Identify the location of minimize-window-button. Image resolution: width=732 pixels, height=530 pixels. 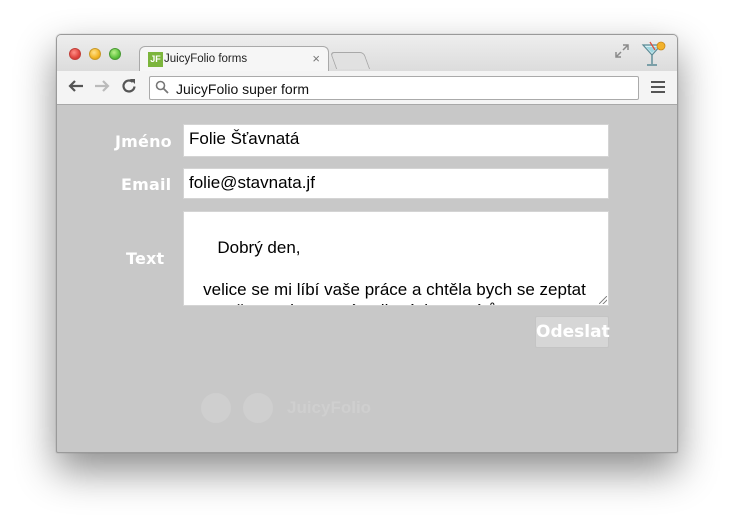
(95, 54).